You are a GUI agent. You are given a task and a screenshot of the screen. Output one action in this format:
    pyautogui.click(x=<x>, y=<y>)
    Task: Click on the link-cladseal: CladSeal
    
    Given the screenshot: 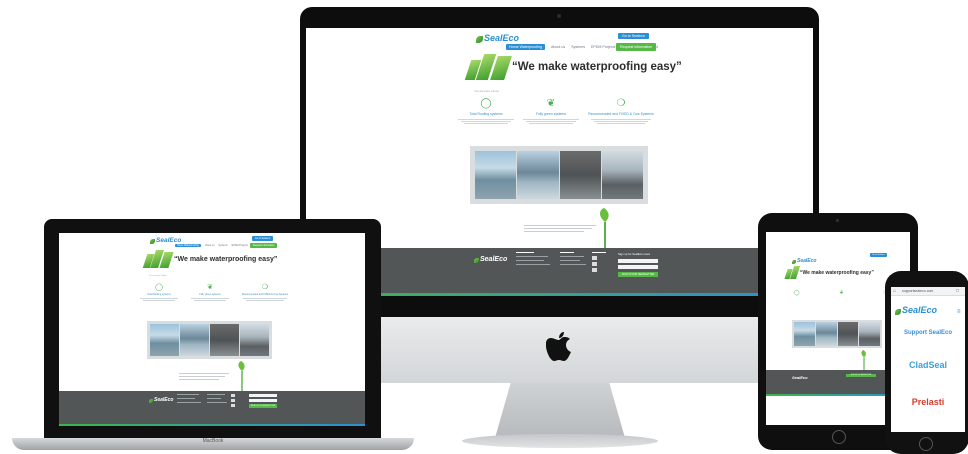 What is the action you would take?
    pyautogui.click(x=928, y=365)
    